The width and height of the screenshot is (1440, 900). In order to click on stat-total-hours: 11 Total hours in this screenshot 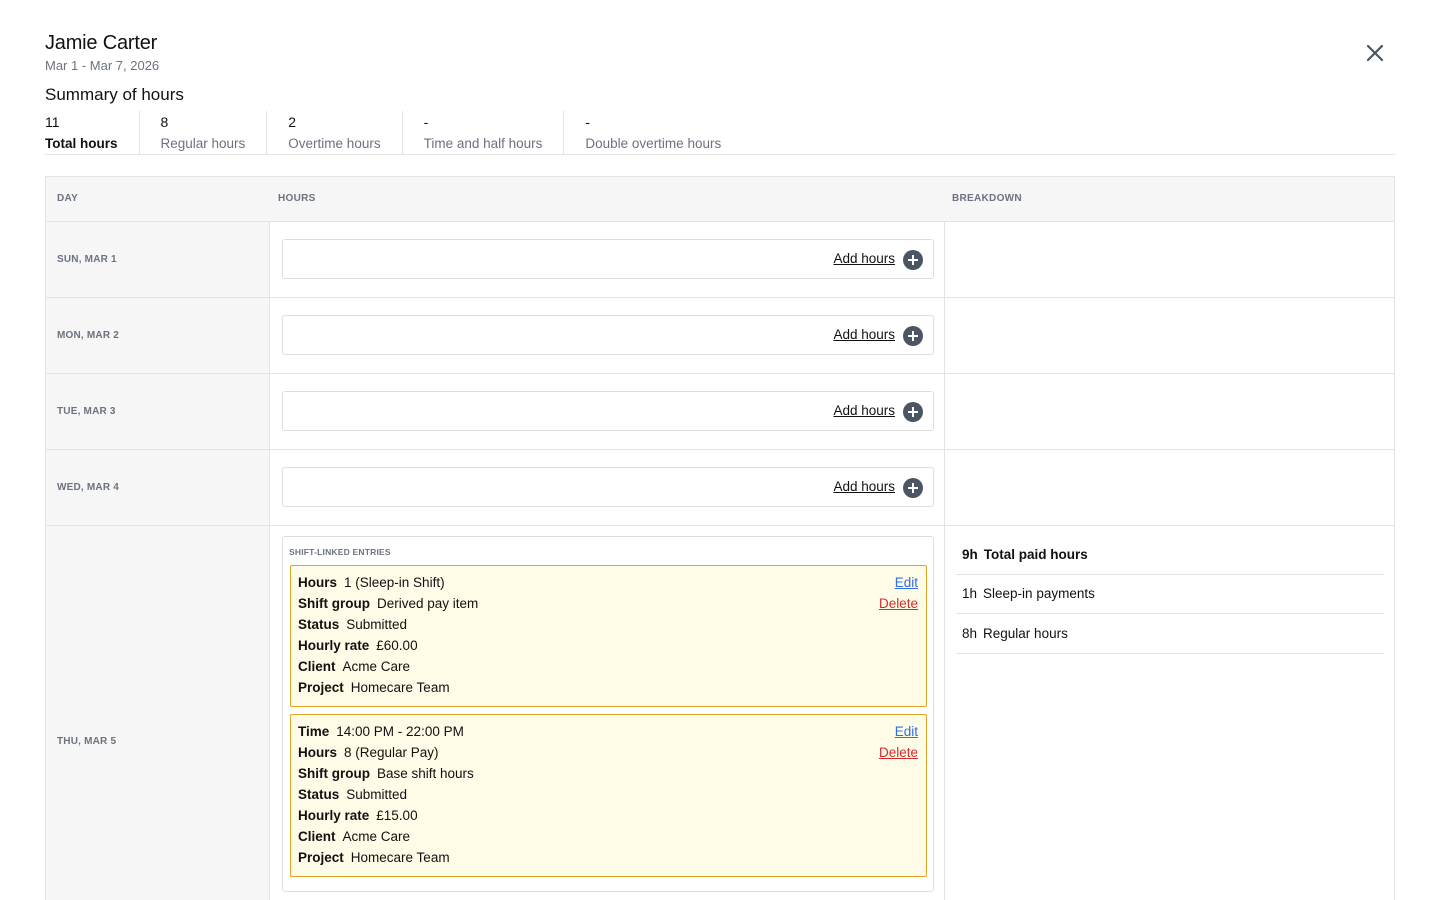, I will do `click(92, 132)`.